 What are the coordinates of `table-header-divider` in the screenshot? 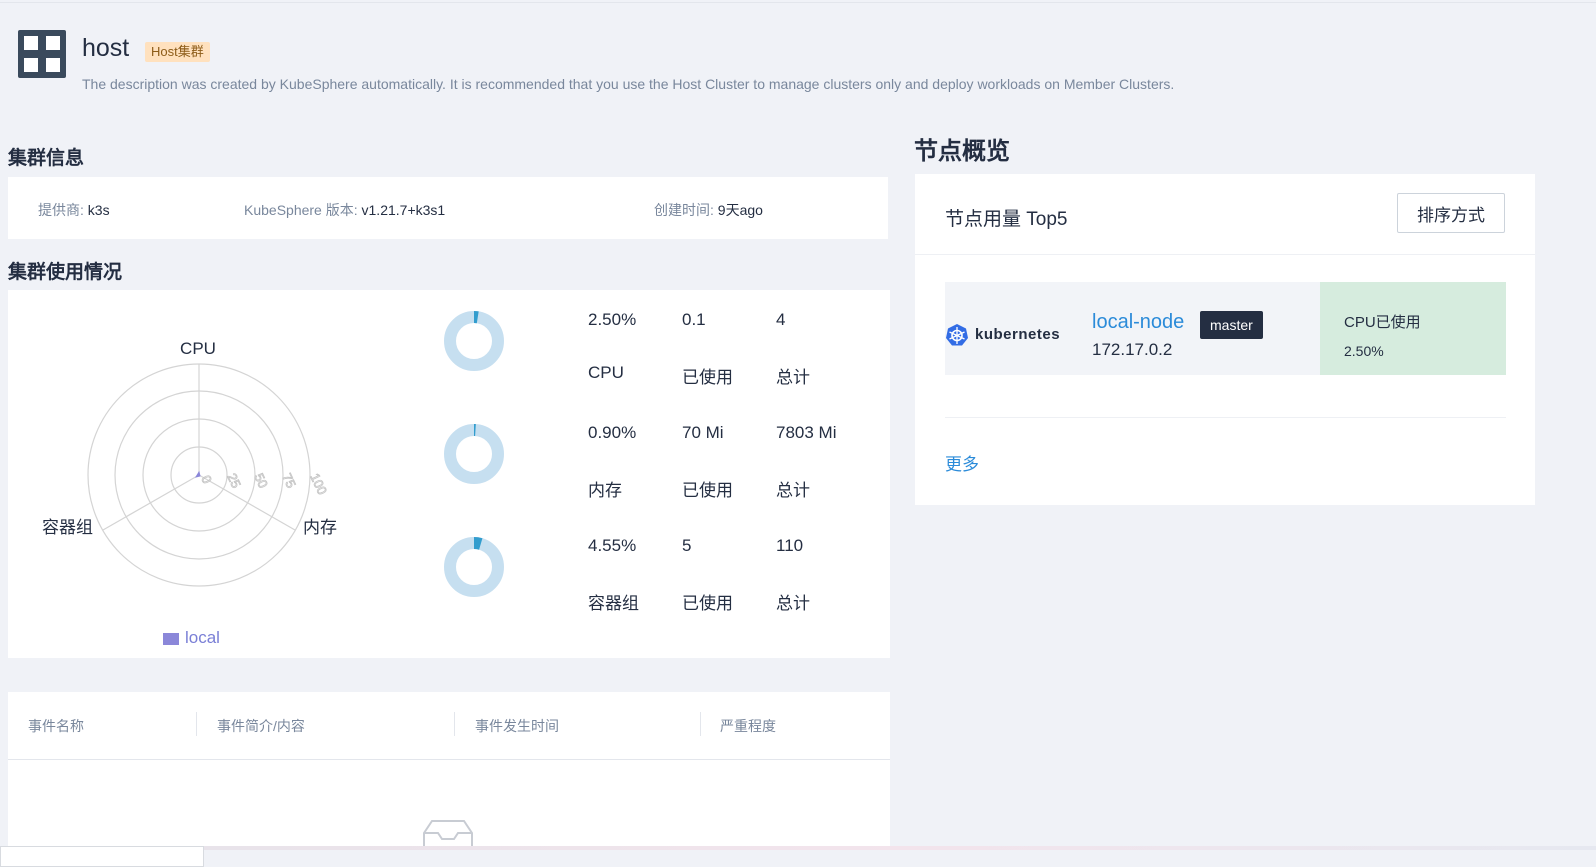 It's located at (449, 759).